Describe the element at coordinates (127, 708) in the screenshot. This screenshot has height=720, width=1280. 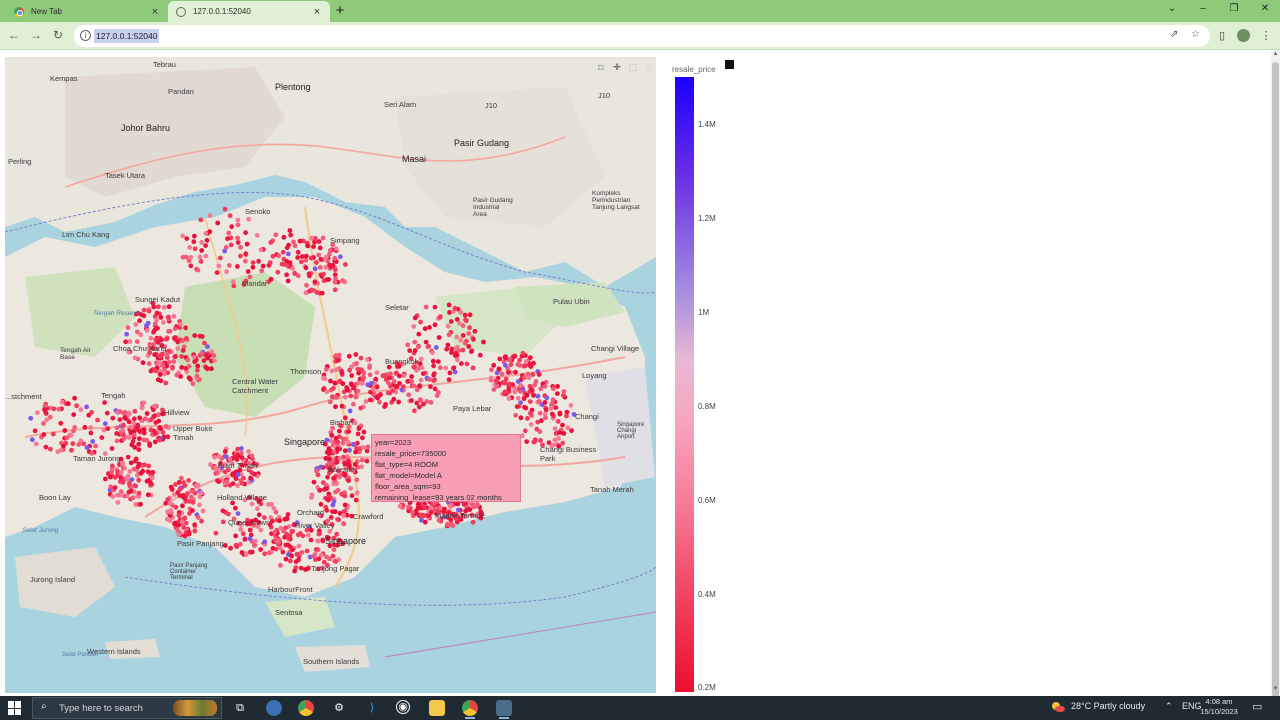
I see `taskbar-search: ⌕ Type here to search` at that location.